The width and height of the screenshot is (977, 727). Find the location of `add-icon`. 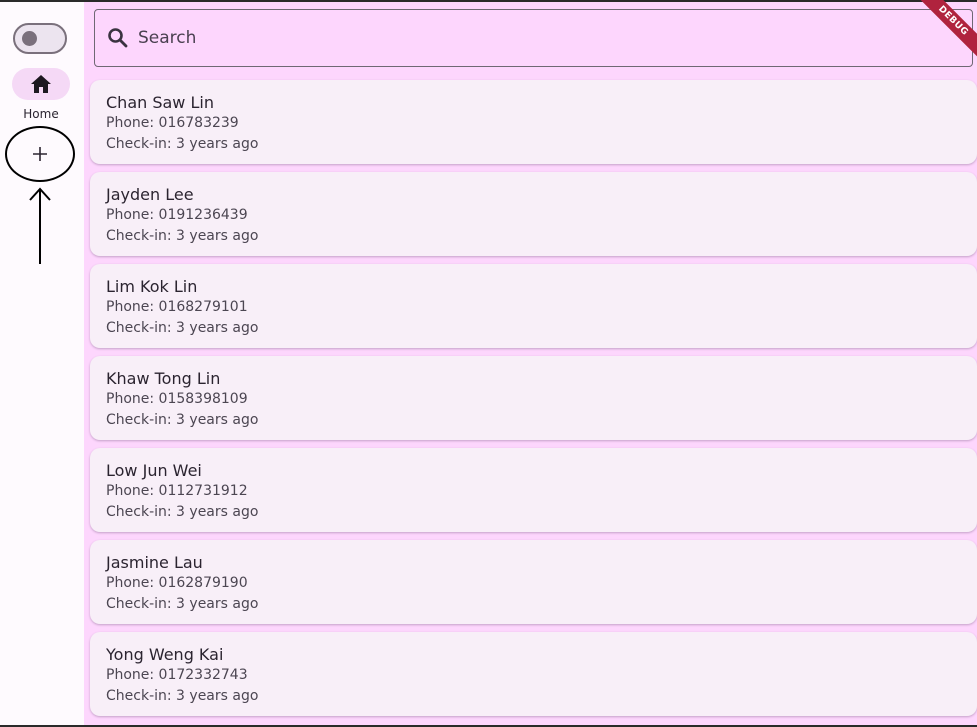

add-icon is located at coordinates (40, 154).